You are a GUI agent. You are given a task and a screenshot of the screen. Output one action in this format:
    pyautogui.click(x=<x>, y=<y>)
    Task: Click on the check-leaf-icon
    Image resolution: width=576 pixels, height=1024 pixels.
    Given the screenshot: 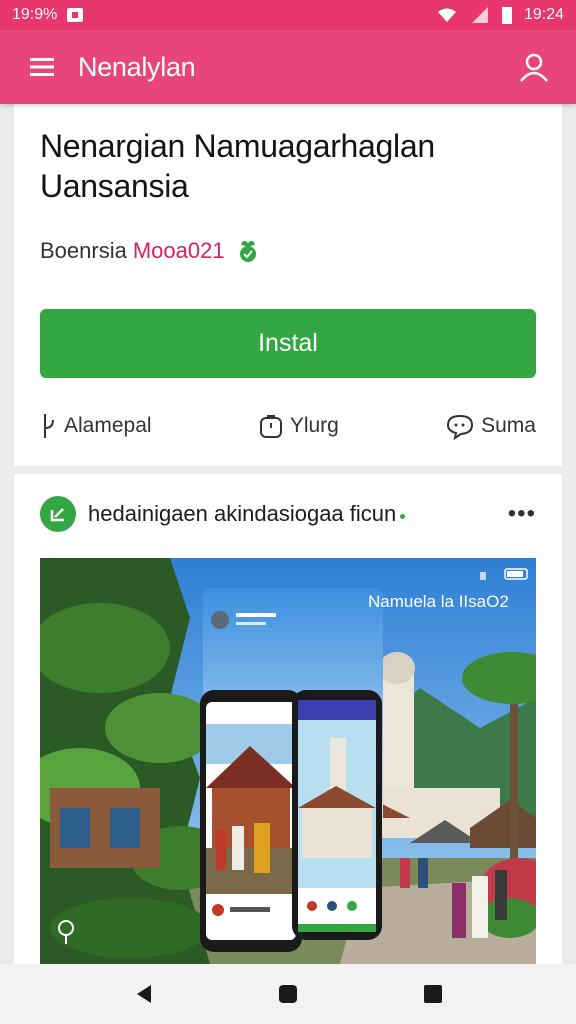 What is the action you would take?
    pyautogui.click(x=57, y=515)
    